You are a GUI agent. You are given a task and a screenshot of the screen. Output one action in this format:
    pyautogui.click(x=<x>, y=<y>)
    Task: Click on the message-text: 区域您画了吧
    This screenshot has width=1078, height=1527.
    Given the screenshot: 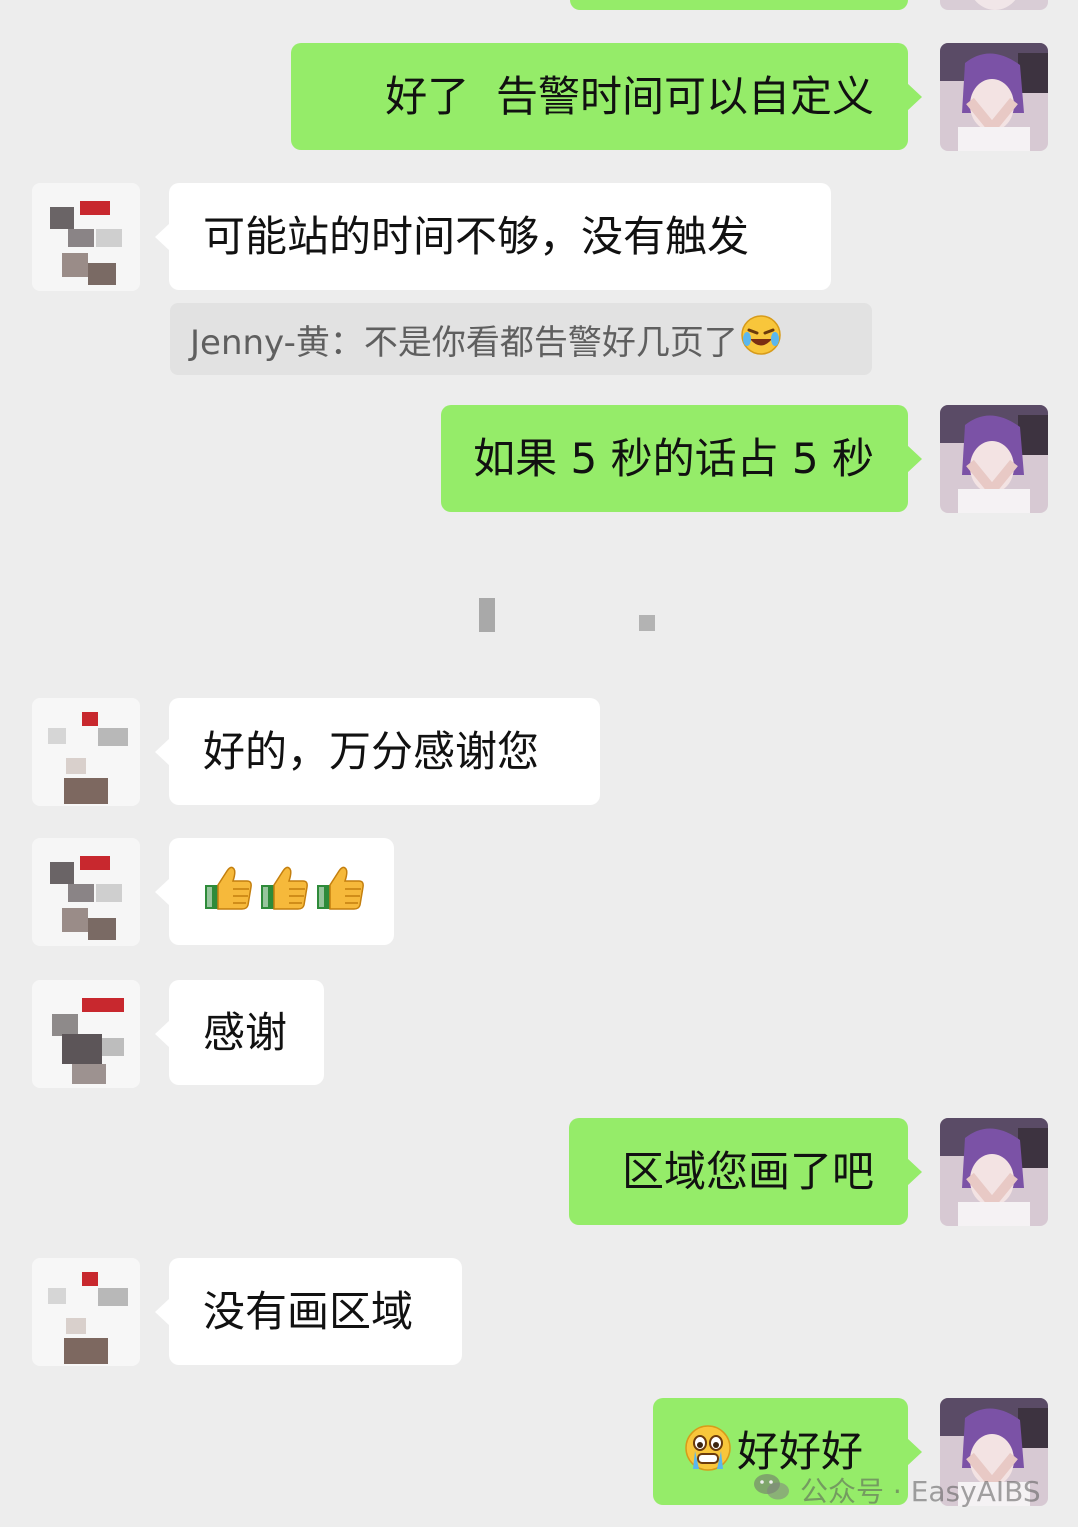 What is the action you would take?
    pyautogui.click(x=747, y=1171)
    